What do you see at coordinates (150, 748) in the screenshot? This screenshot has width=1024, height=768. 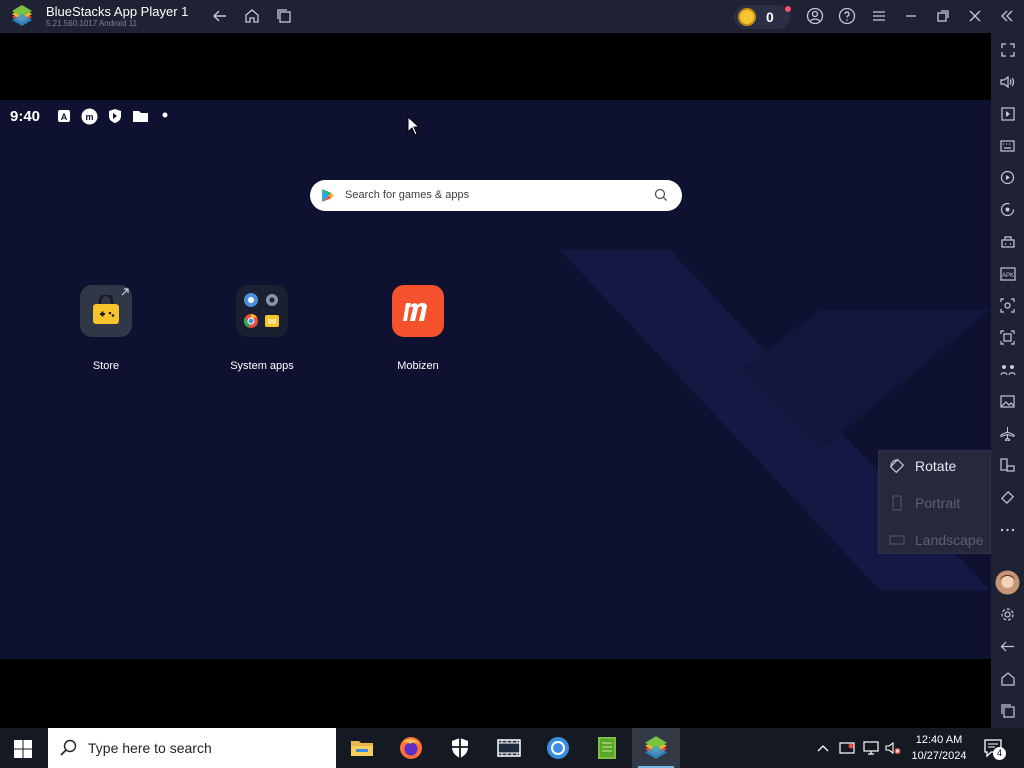 I see `taskbar-search-placeholder: Type here to search` at bounding box center [150, 748].